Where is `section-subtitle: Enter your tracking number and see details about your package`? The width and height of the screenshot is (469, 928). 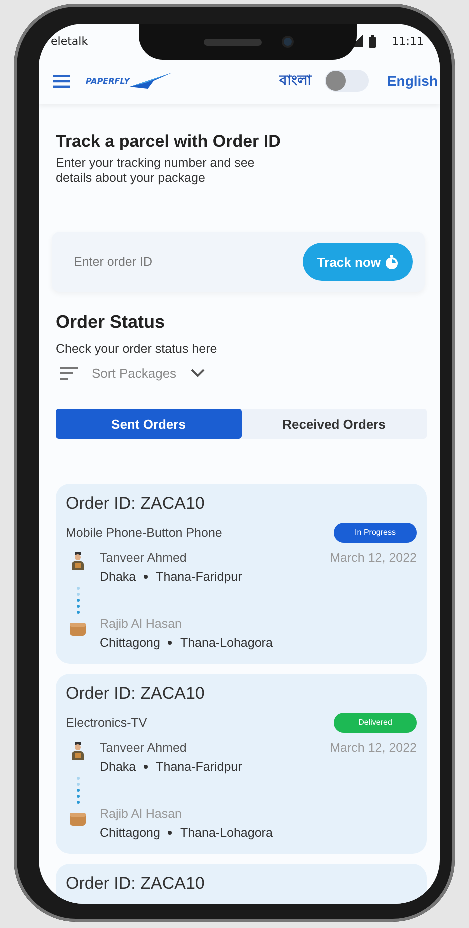 section-subtitle: Enter your tracking number and see details about your package is located at coordinates (156, 171).